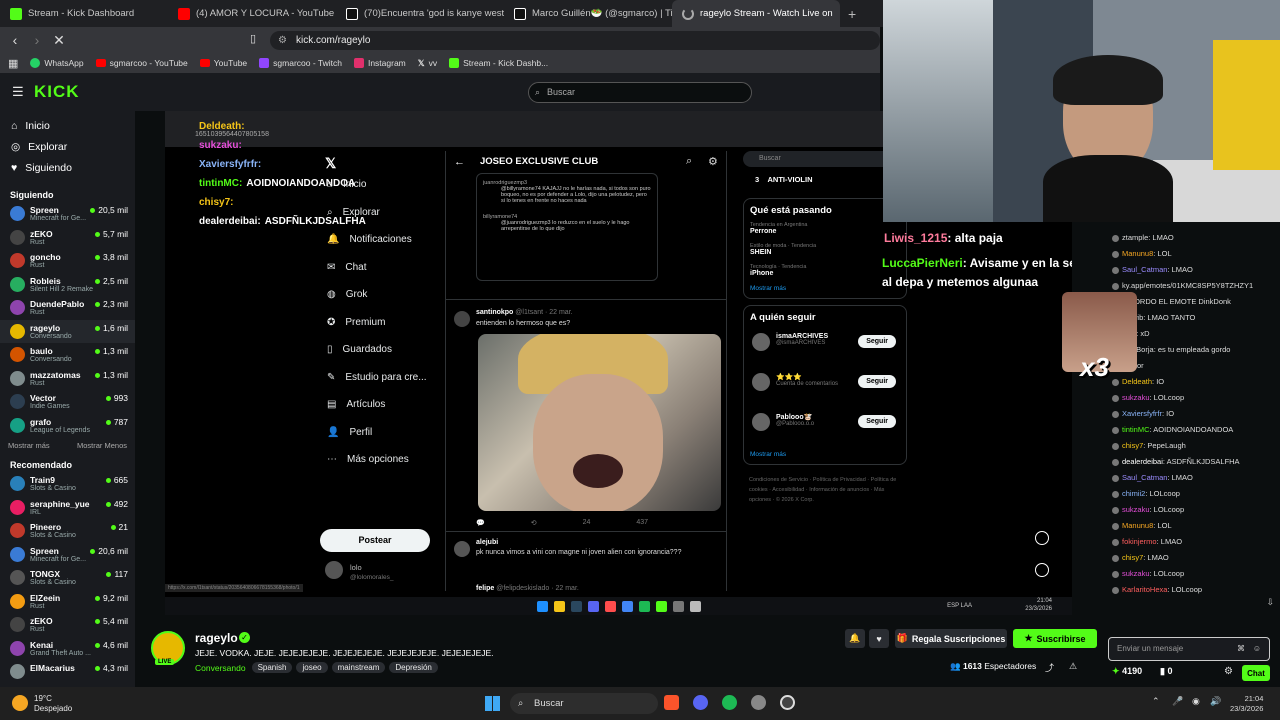  What do you see at coordinates (588, 13) in the screenshot?
I see `browser-tab: Marco Guillén🥗 (@sgmarco) | TikTo` at bounding box center [588, 13].